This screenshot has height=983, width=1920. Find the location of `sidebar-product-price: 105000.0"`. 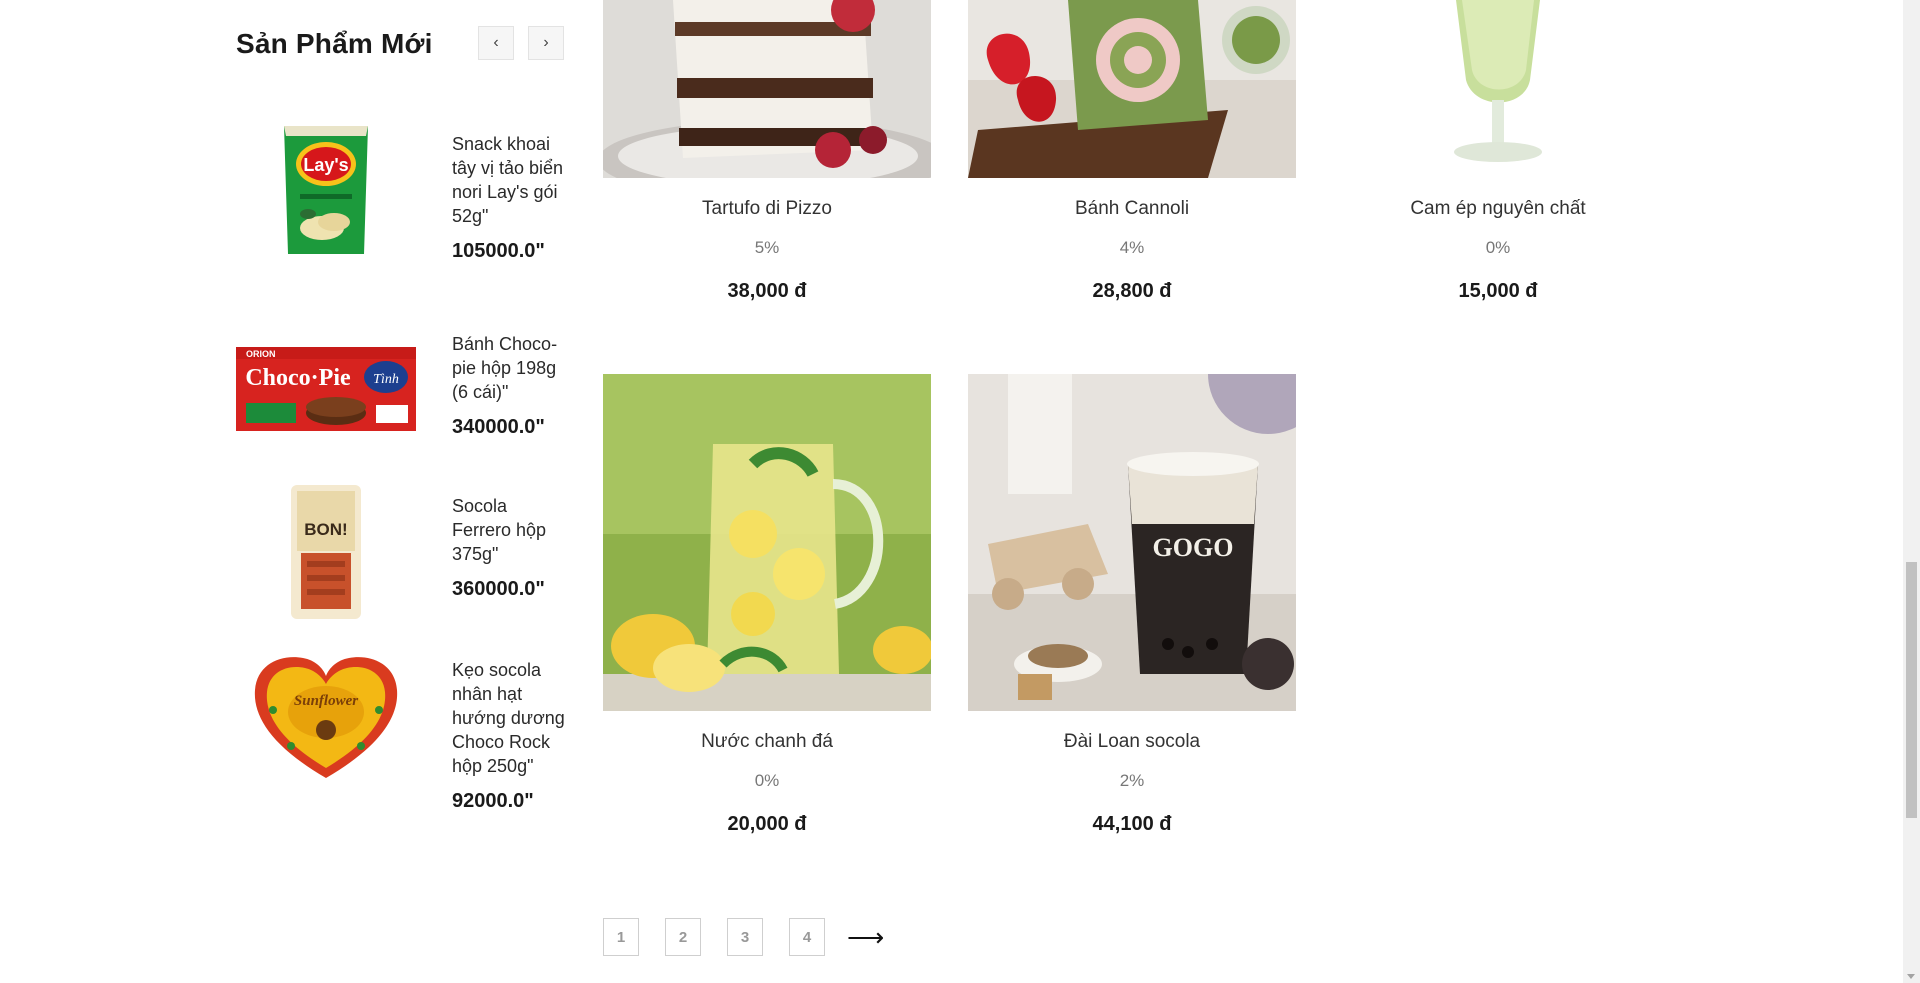

sidebar-product-price: 105000.0" is located at coordinates (498, 251).